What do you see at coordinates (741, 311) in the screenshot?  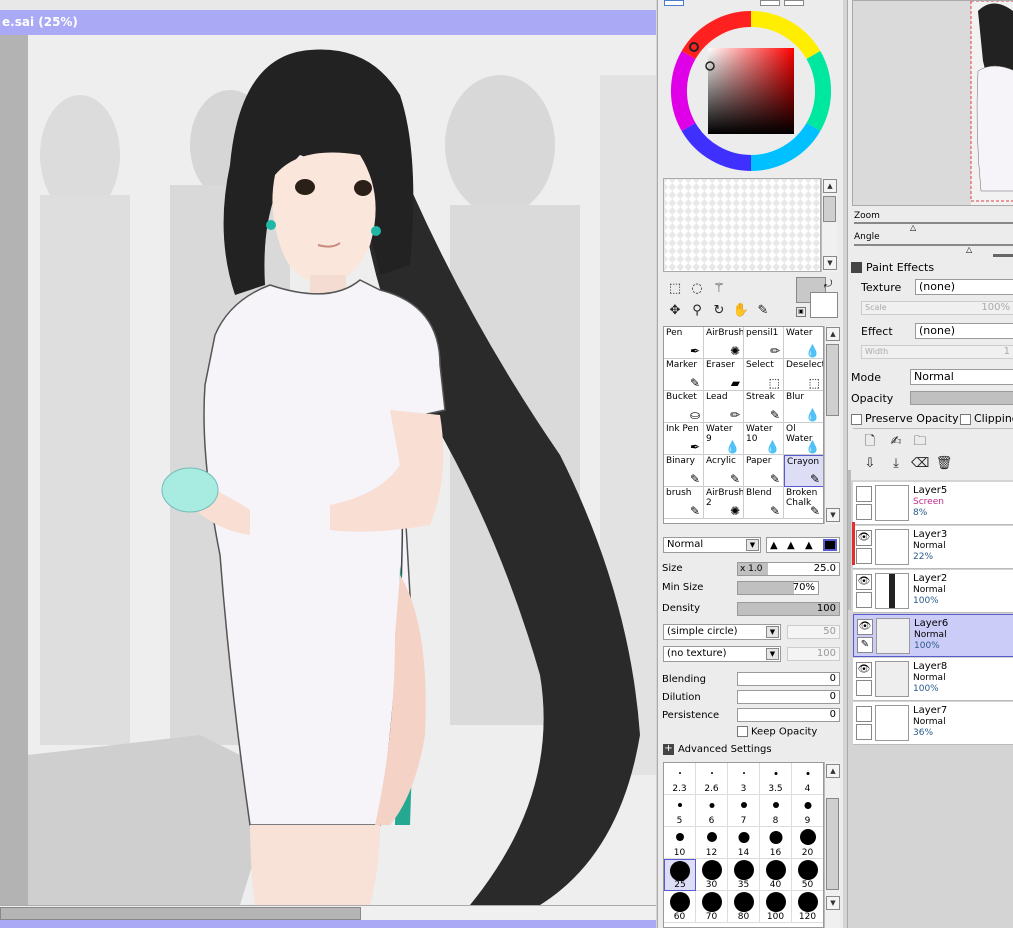 I see `hand-icon: ✋` at bounding box center [741, 311].